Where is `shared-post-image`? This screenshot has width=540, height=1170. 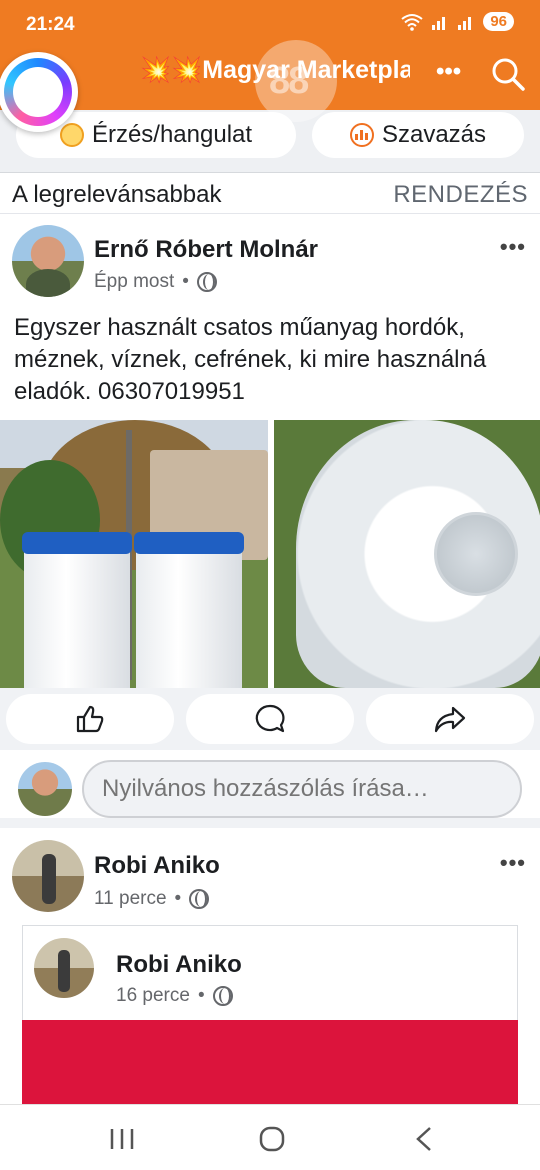 shared-post-image is located at coordinates (270, 1062).